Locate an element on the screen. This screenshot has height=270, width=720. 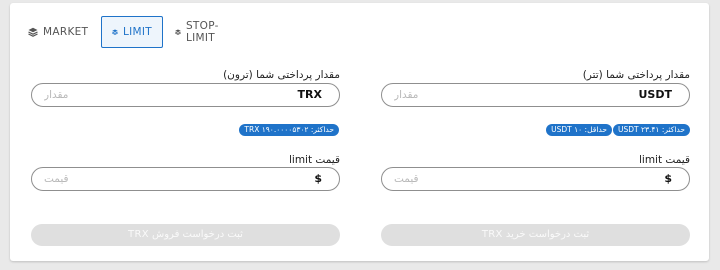
tab-stop-limit: STOP-LIMIT is located at coordinates (199, 32).